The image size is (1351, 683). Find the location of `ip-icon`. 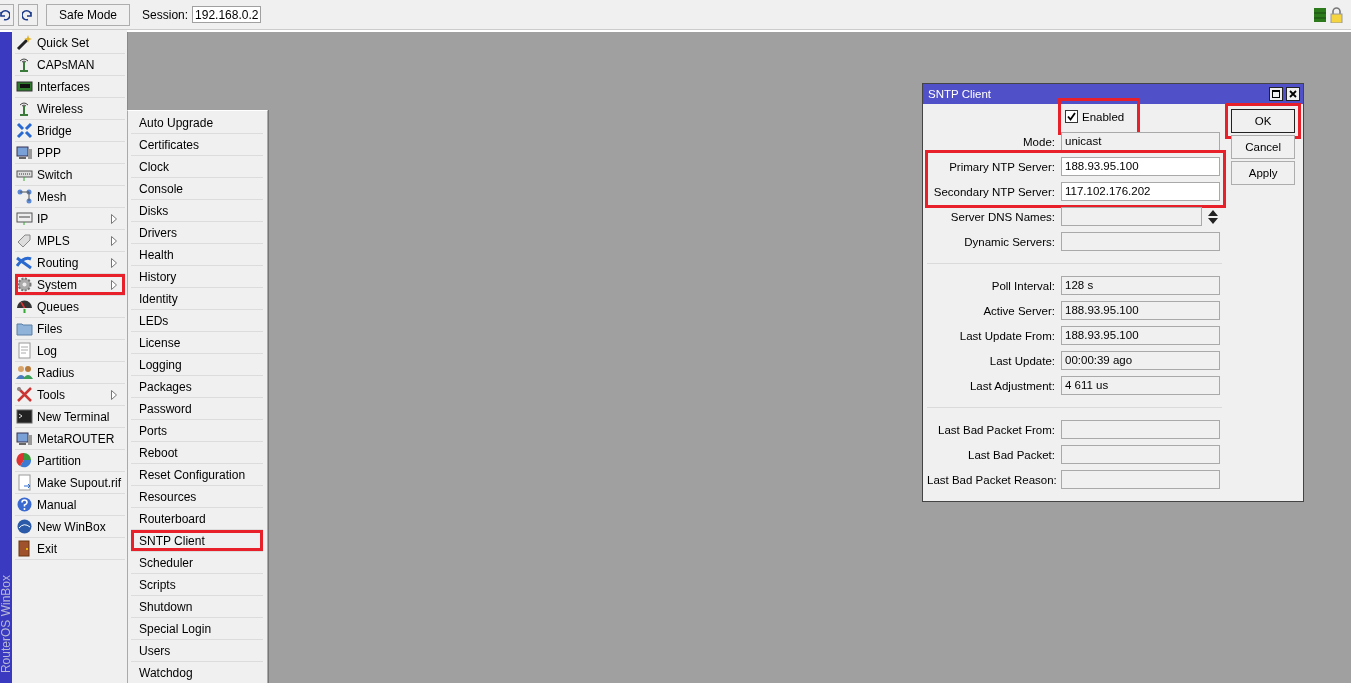

ip-icon is located at coordinates (24, 218).